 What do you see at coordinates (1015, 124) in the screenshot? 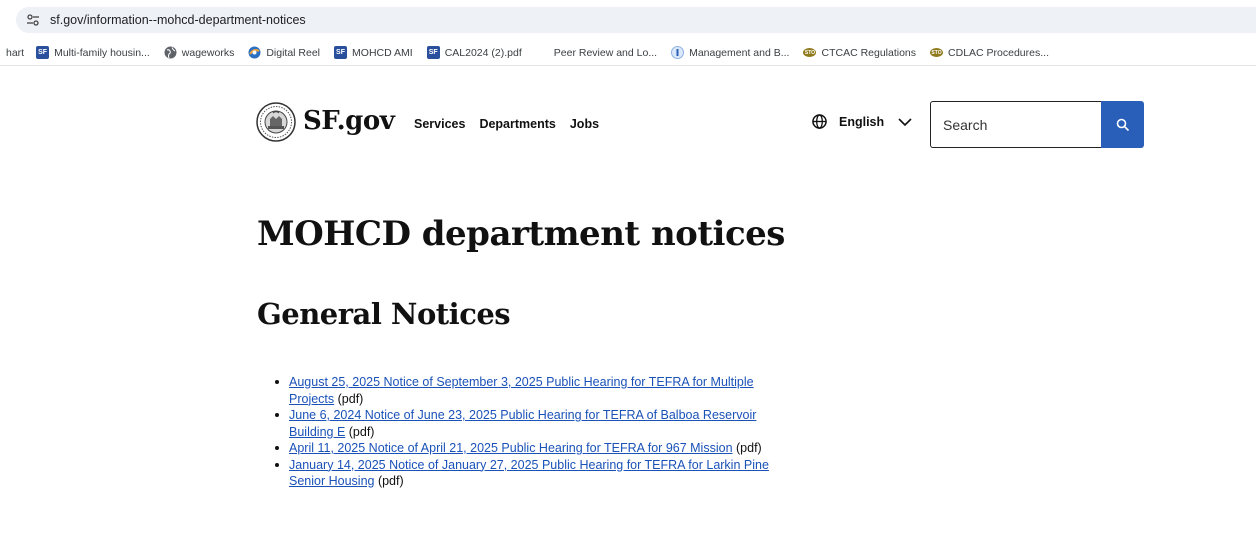
I see `search-input` at bounding box center [1015, 124].